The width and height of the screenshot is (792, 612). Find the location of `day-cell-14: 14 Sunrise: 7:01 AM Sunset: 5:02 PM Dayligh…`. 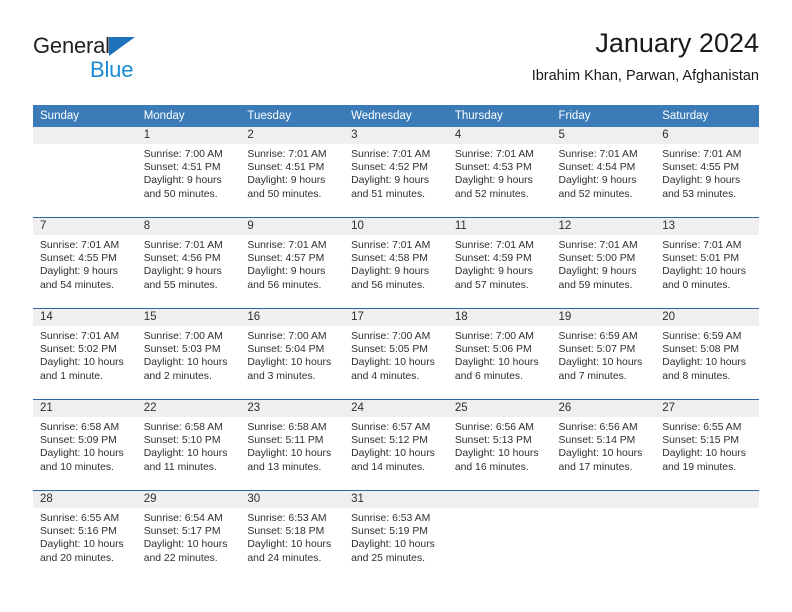

day-cell-14: 14 Sunrise: 7:01 AM Sunset: 5:02 PM Dayligh… is located at coordinates (85, 354).